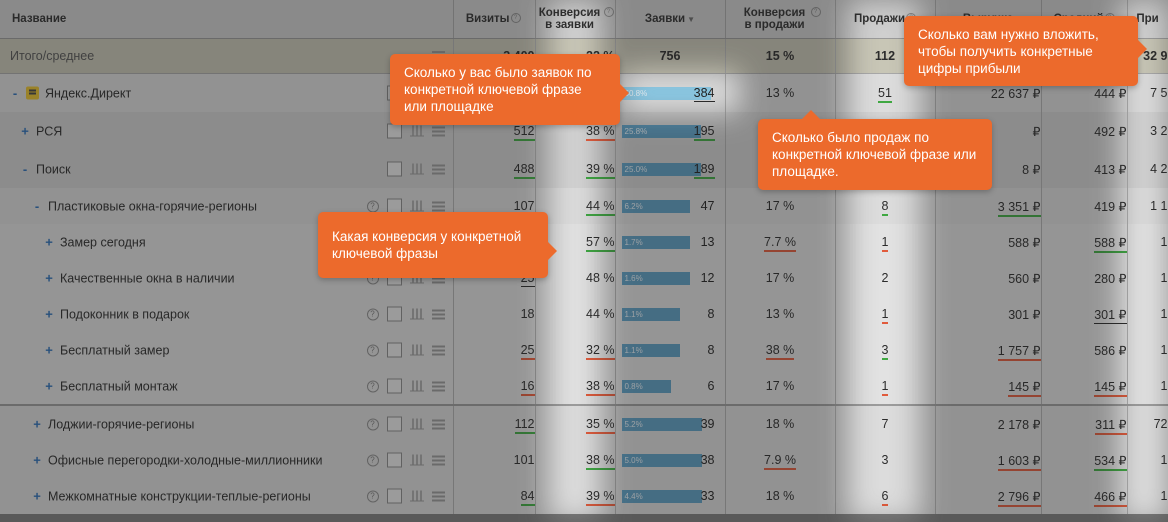 The width and height of the screenshot is (1168, 522). I want to click on conv-leads-value: 32 %, so click(600, 351).